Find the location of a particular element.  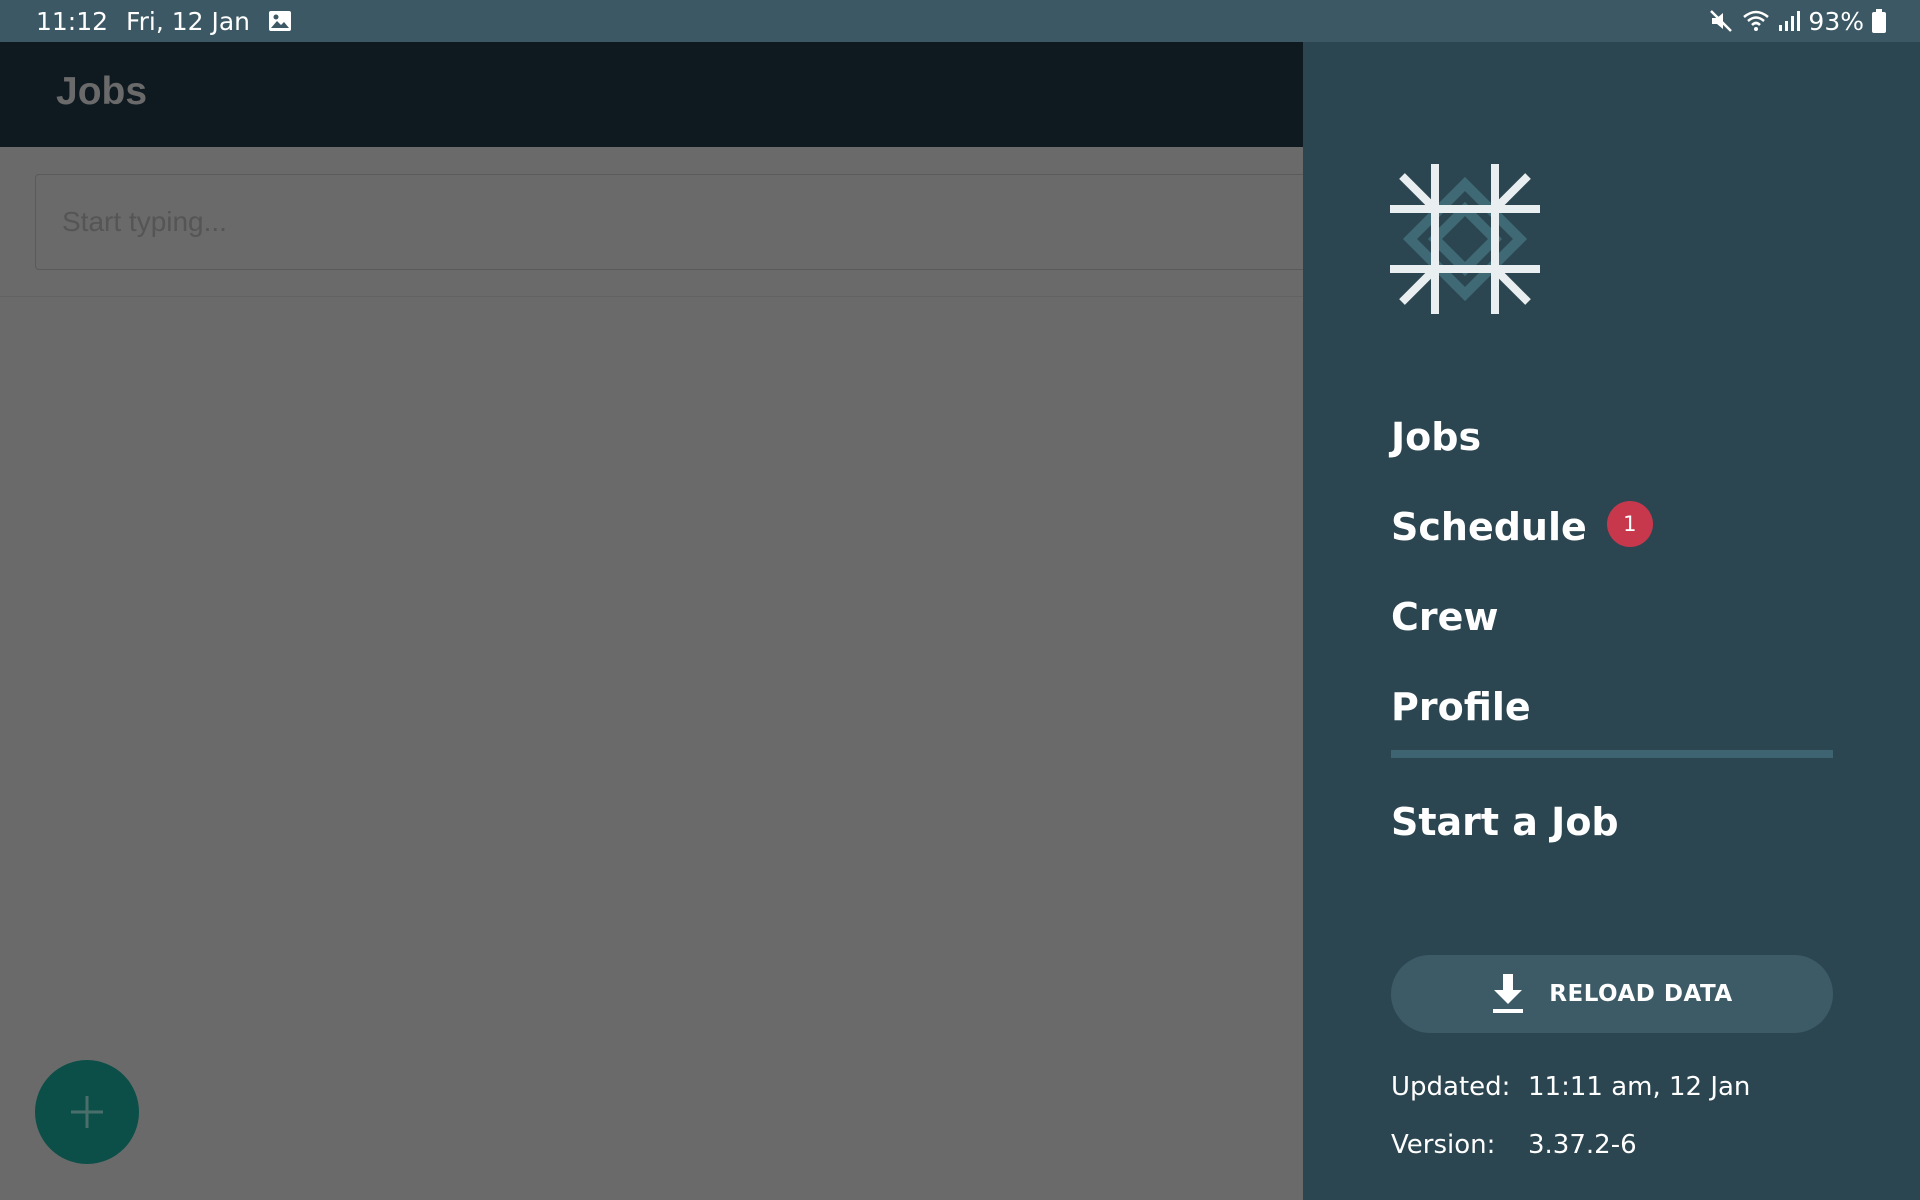

plus-icon is located at coordinates (87, 1112).